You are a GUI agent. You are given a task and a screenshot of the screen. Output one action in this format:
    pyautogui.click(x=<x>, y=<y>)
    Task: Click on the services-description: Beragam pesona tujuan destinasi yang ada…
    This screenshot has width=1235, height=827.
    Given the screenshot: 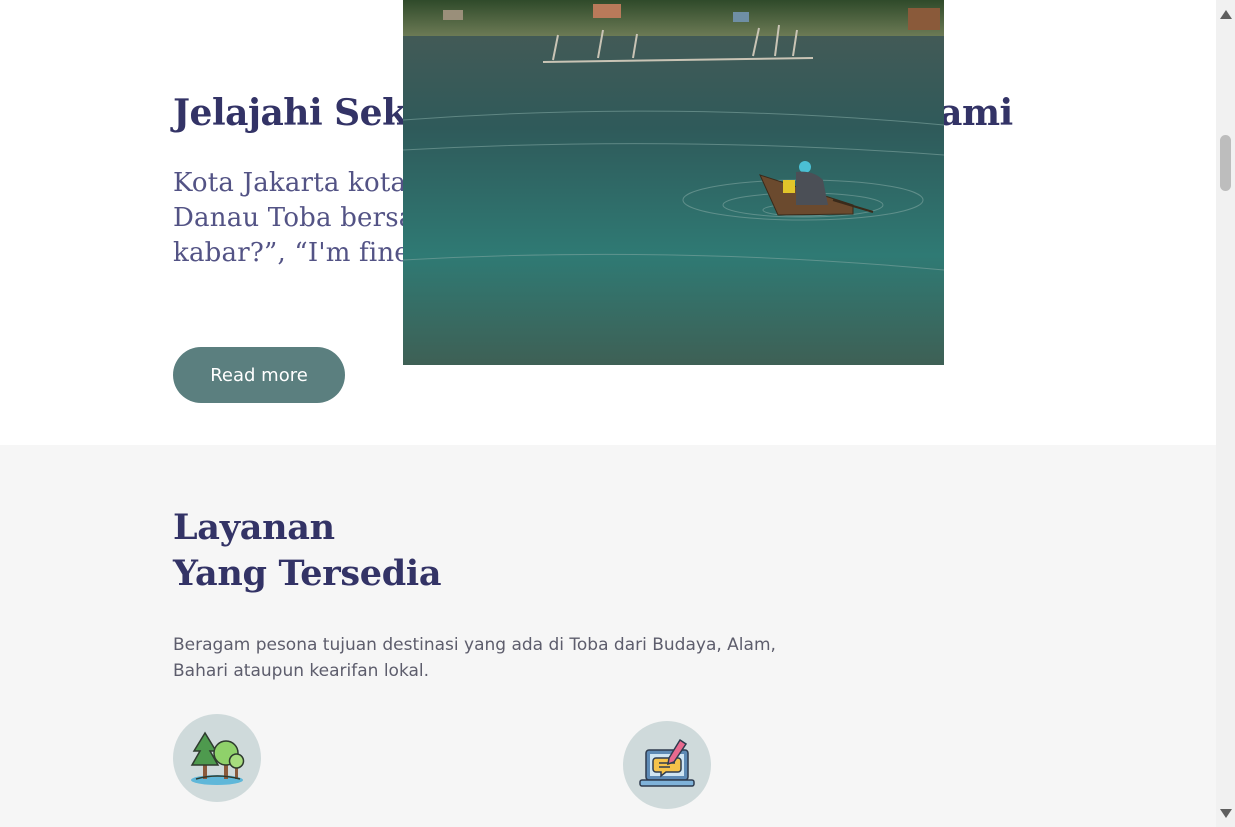 What is the action you would take?
    pyautogui.click(x=474, y=658)
    